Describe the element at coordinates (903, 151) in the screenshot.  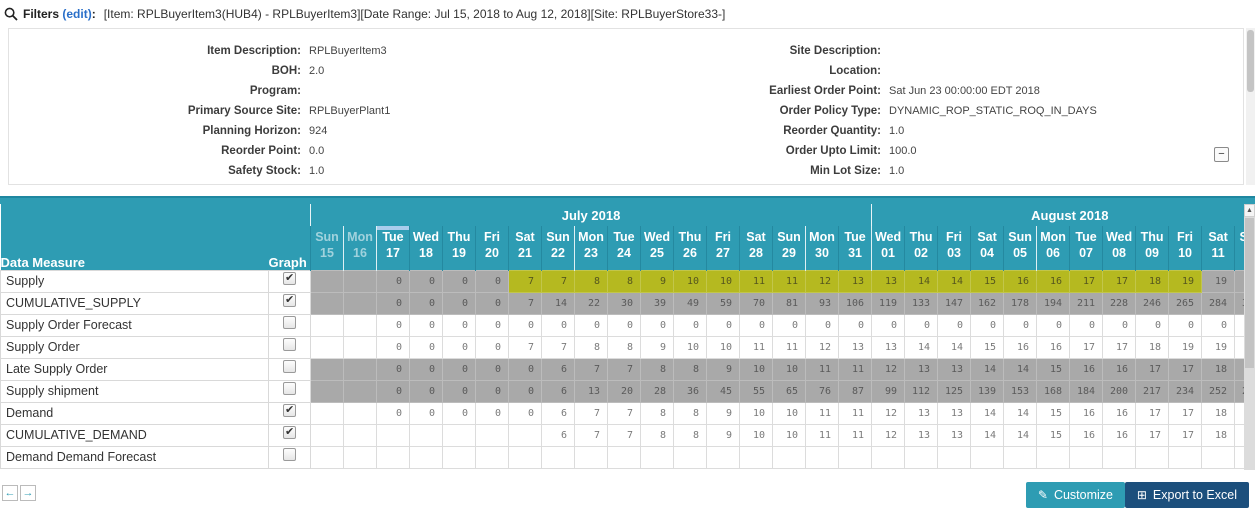
I see `panel-field-right-5: Order Upto Limit: 100.0` at that location.